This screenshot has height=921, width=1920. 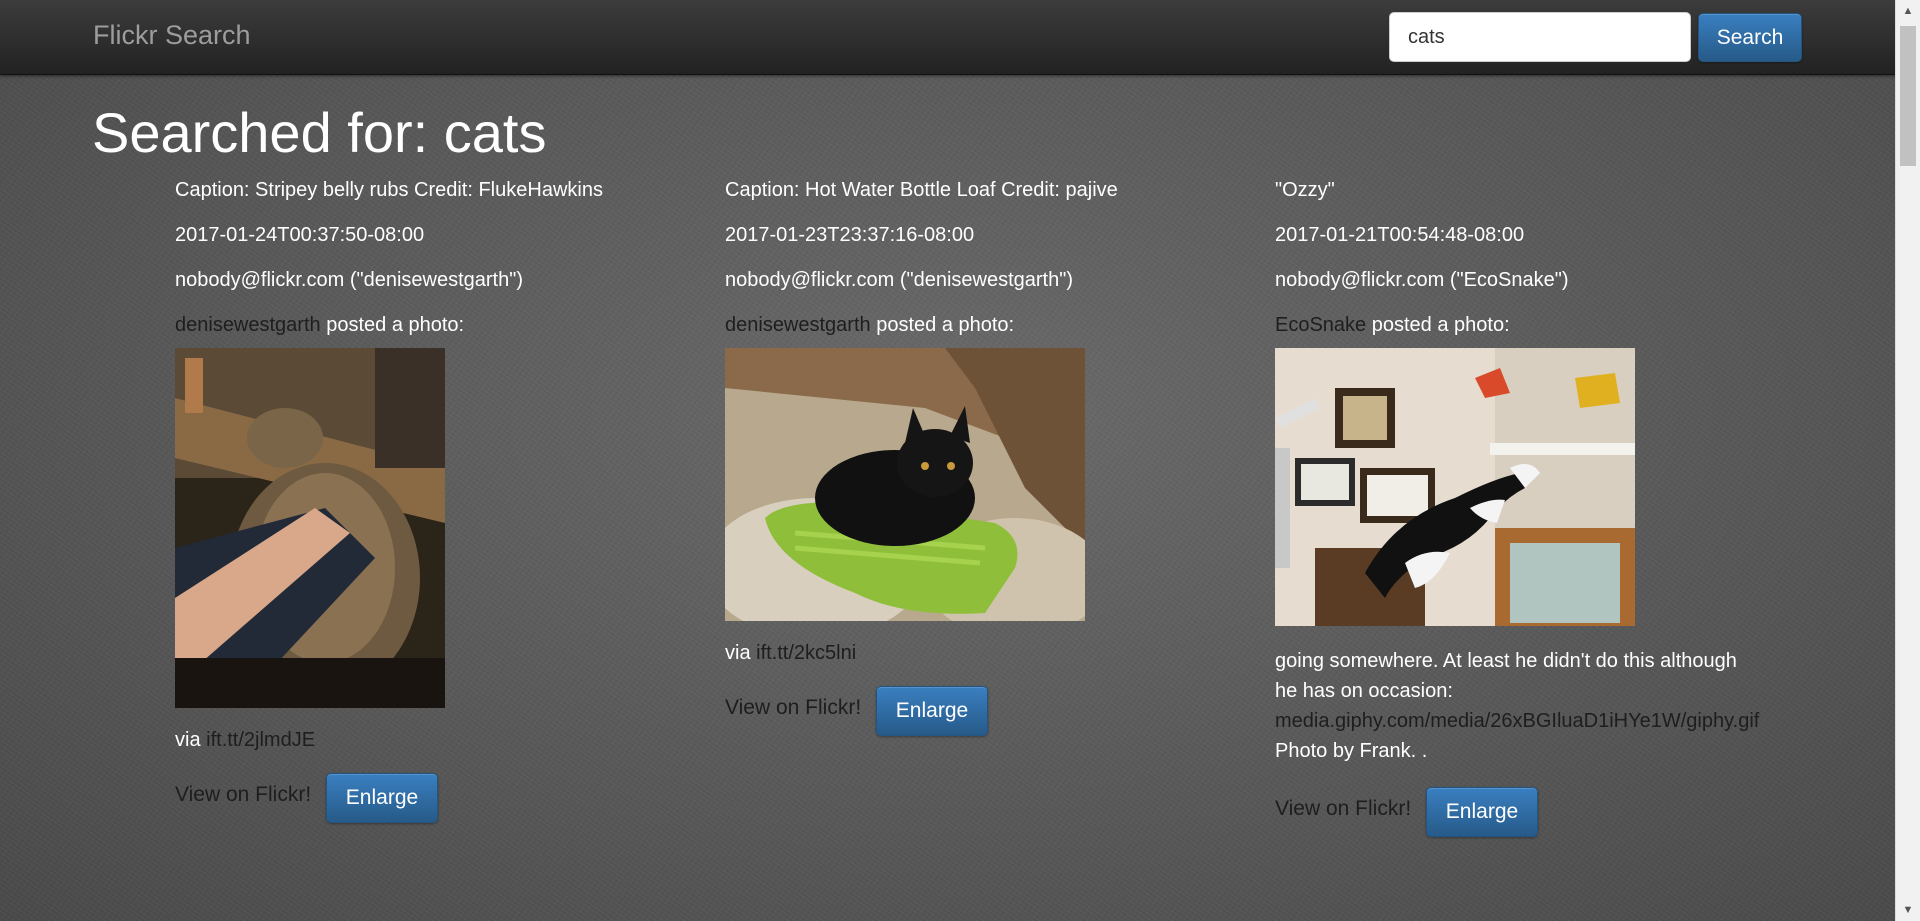 What do you see at coordinates (948, 37) in the screenshot?
I see `navbar: Flickr Search Search` at bounding box center [948, 37].